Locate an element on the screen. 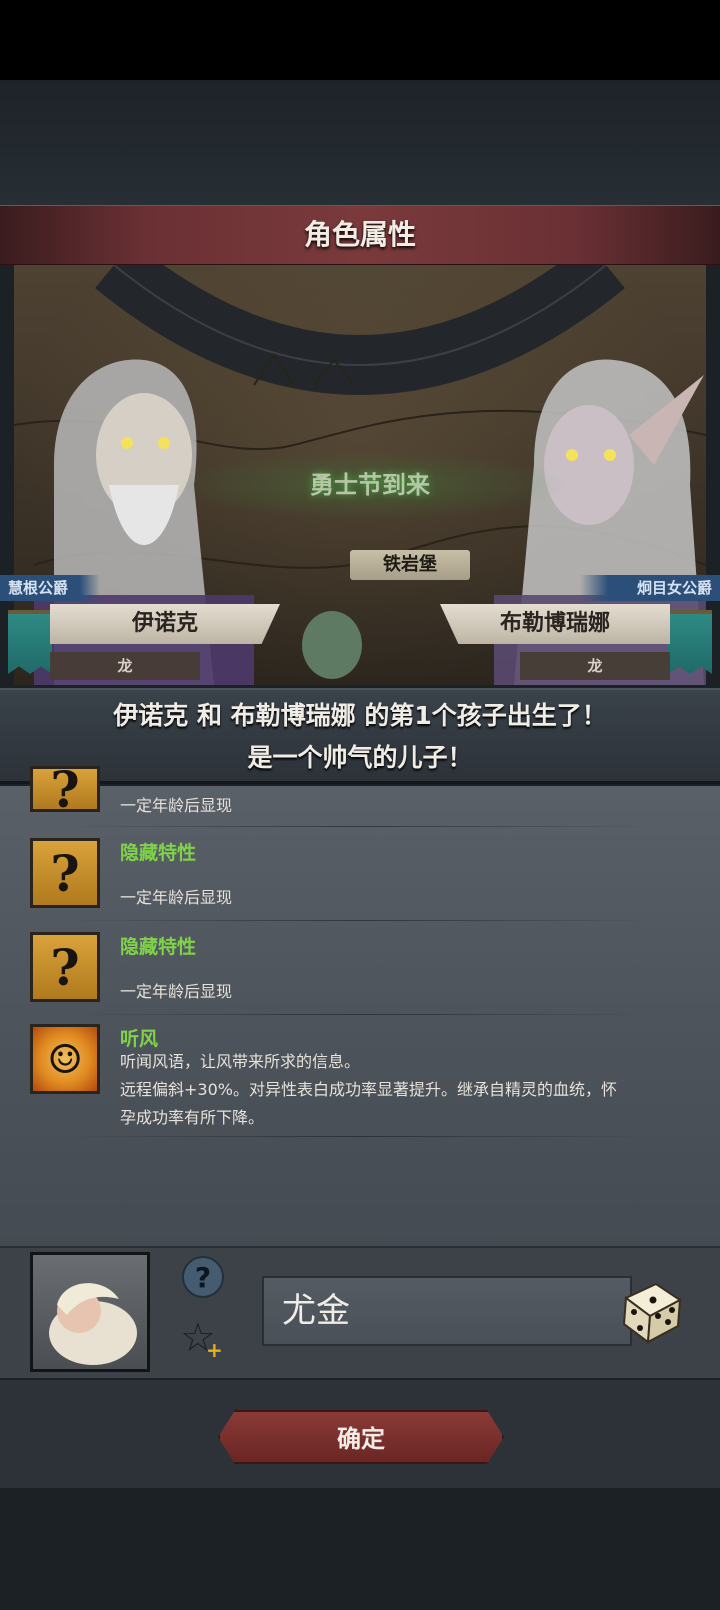  child-name-input is located at coordinates (442, 1311).